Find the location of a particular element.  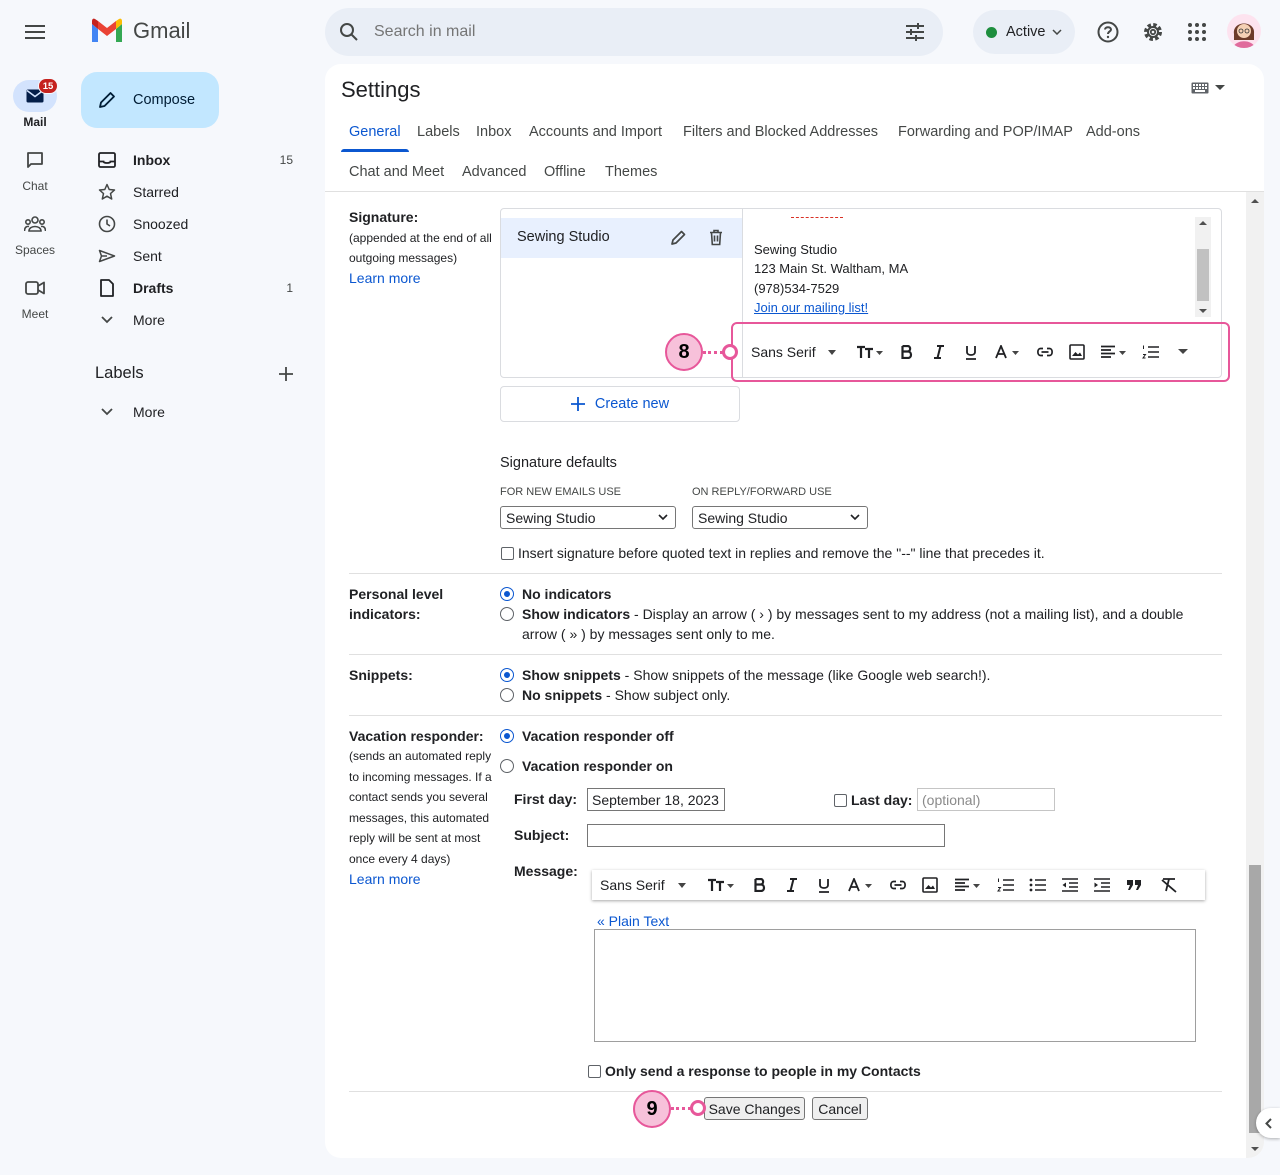

vacation-learn-more: Learn more is located at coordinates (385, 879).